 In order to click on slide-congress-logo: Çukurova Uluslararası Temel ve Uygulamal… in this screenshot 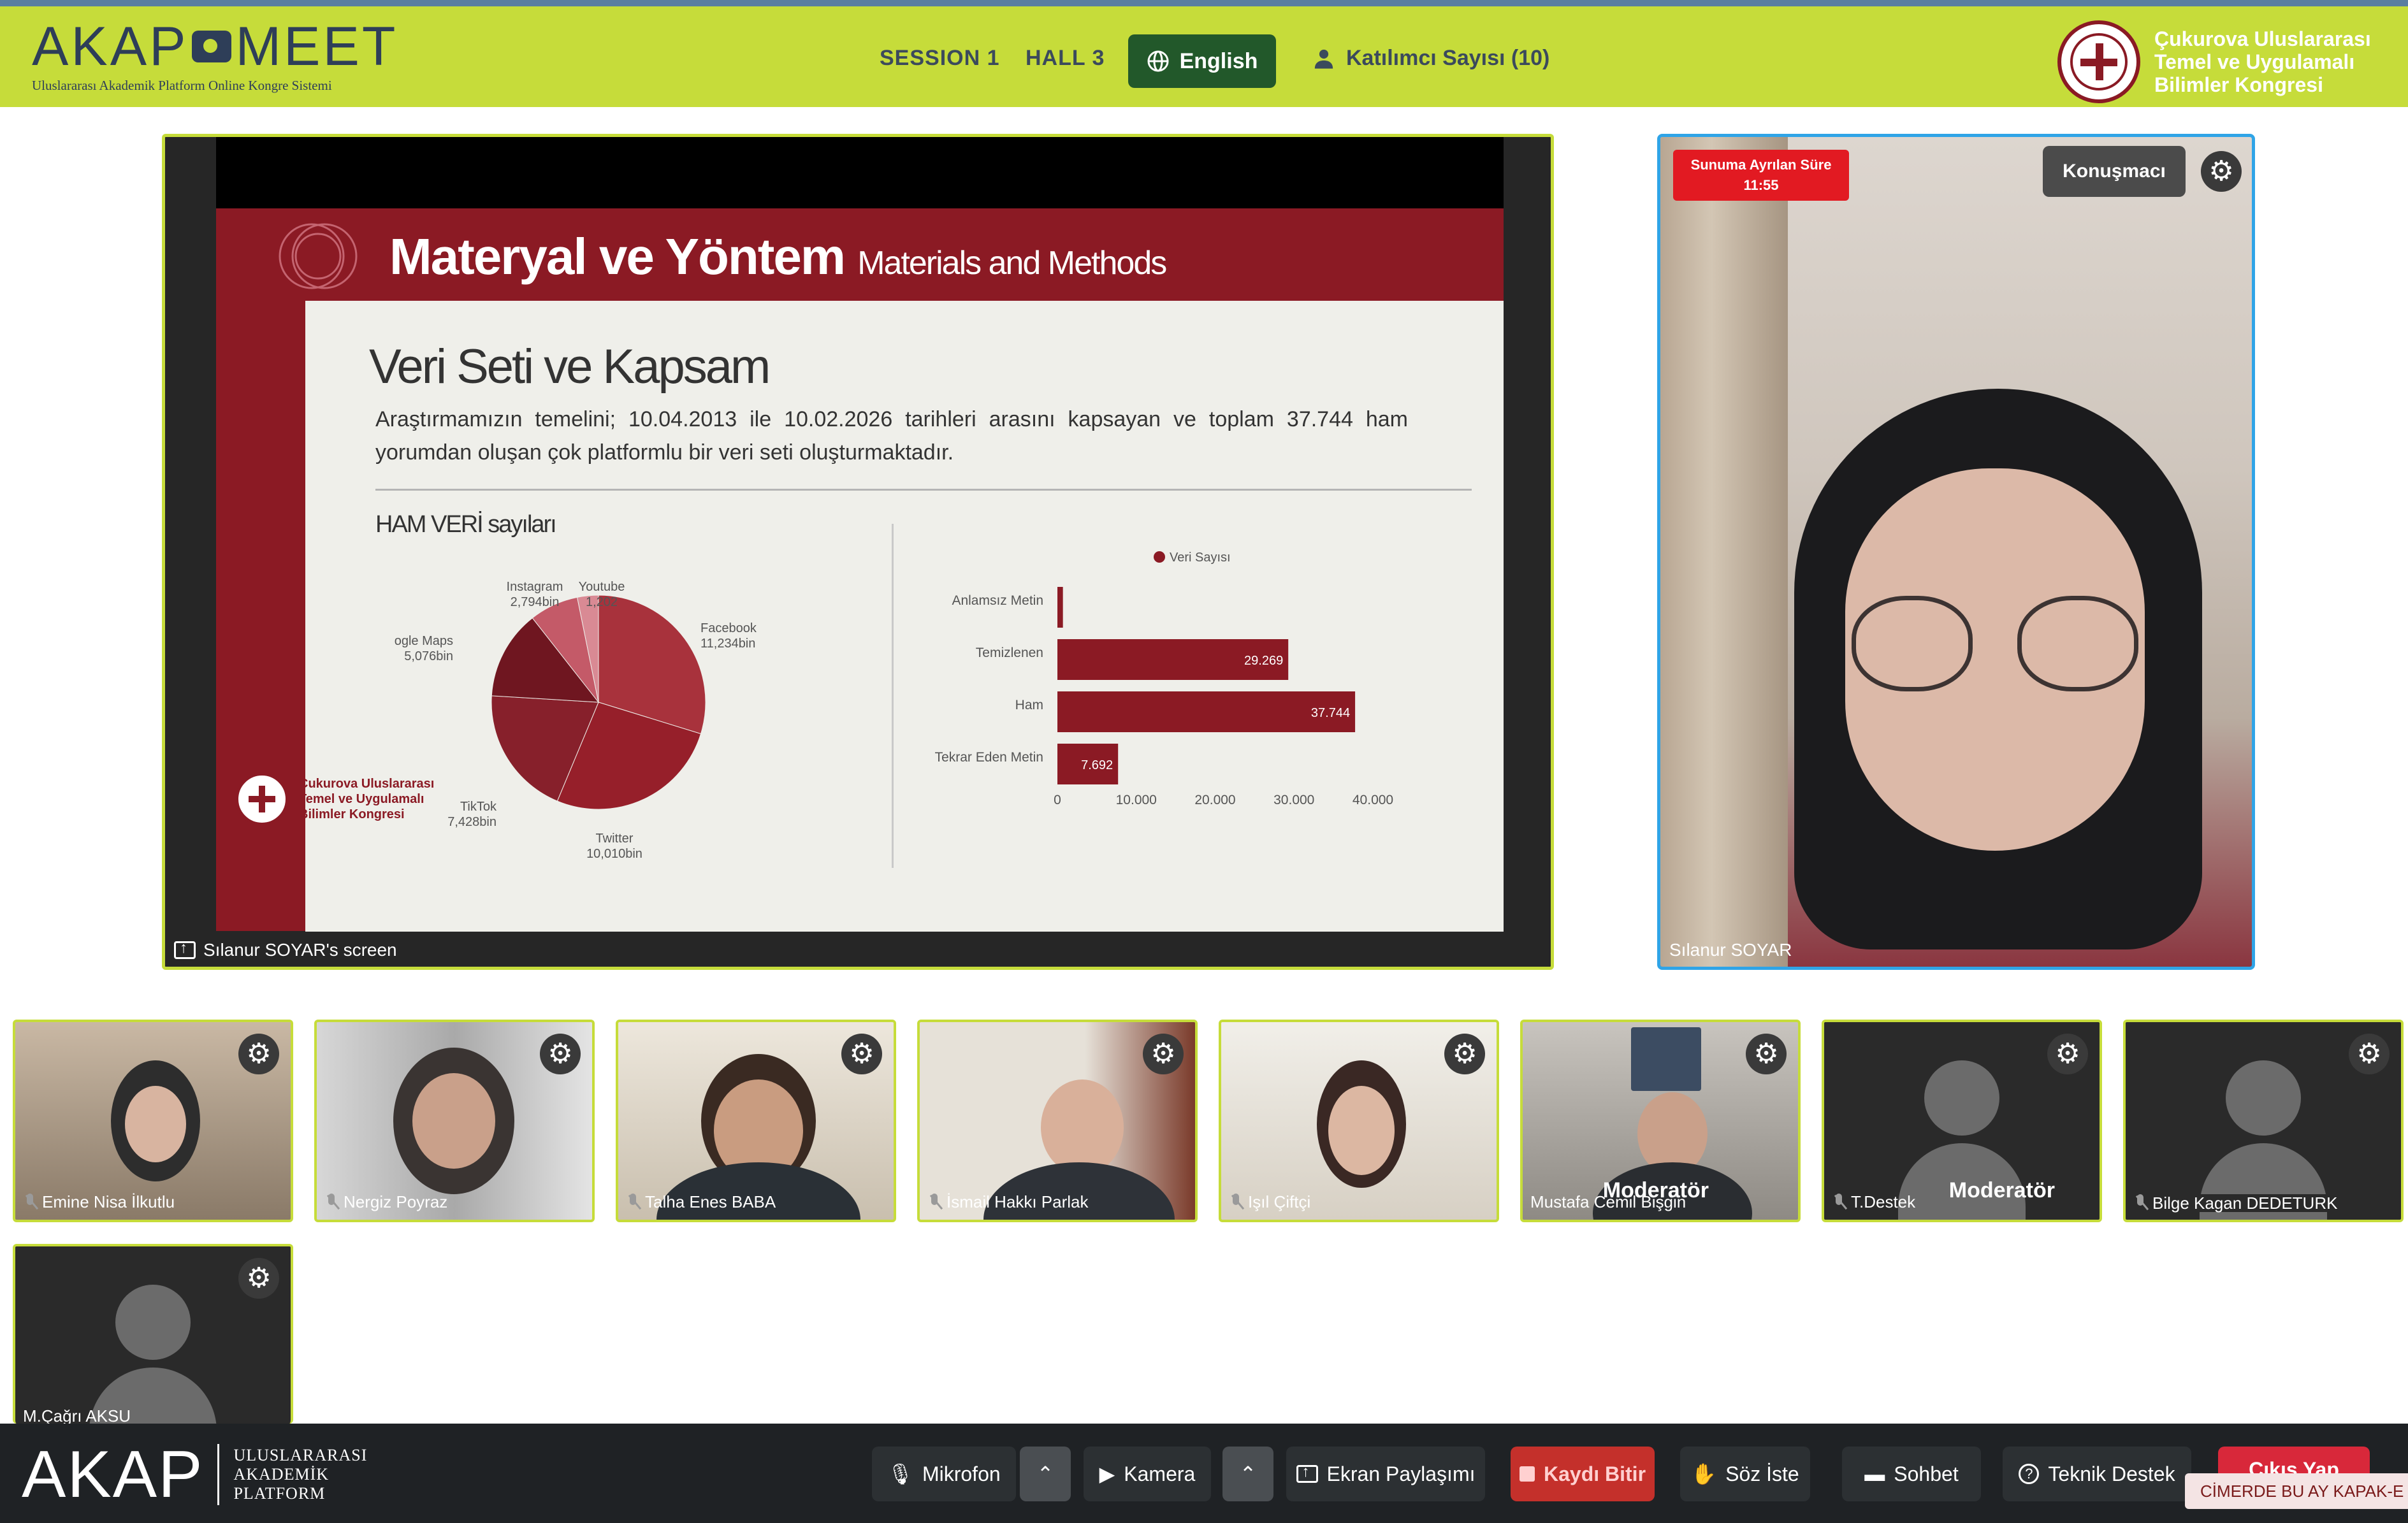, I will do `click(335, 799)`.